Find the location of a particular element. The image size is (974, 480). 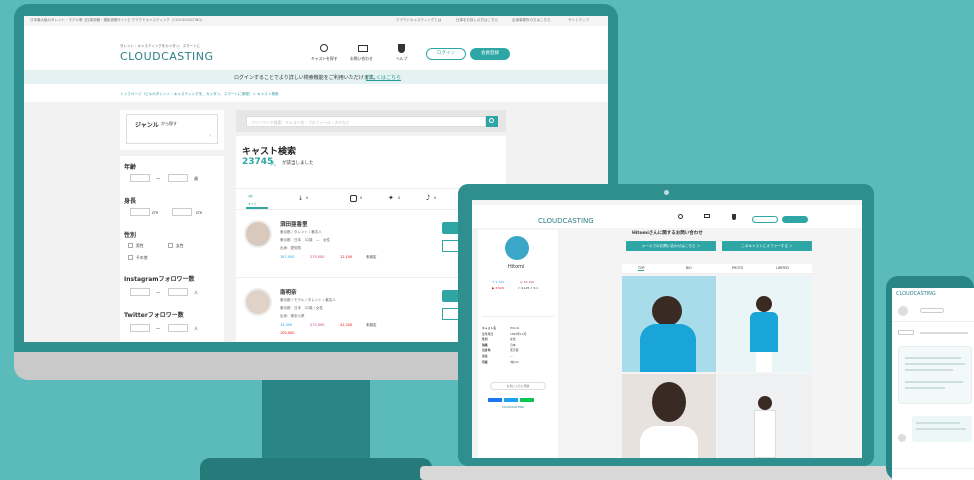

twitter-icon: ✦ is located at coordinates (391, 198).